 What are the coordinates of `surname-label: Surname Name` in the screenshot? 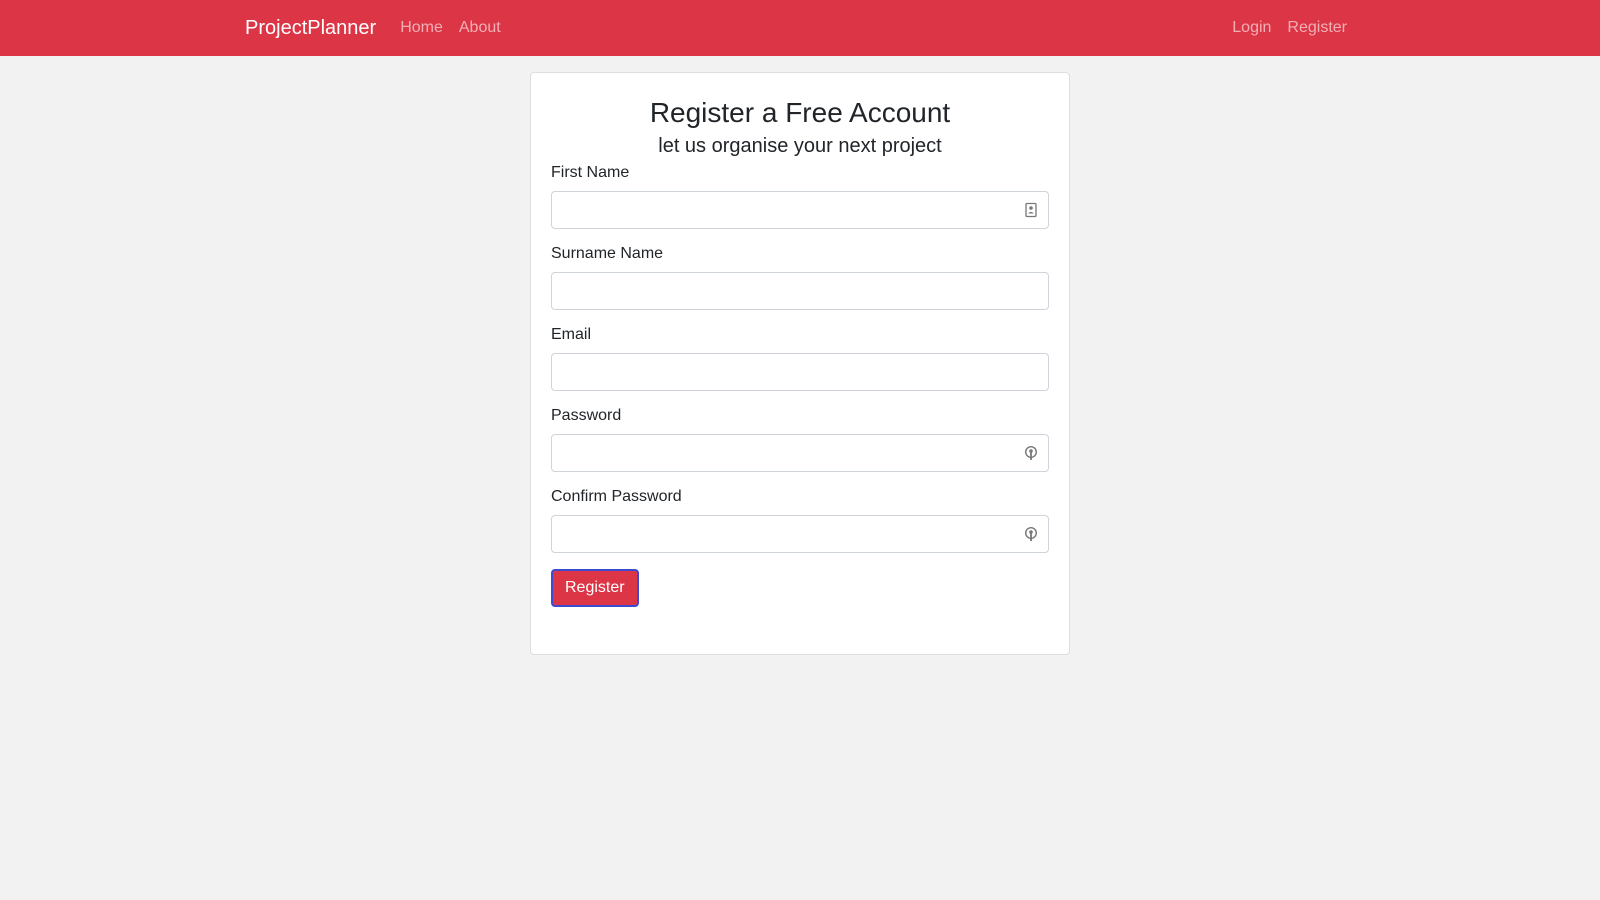 It's located at (607, 253).